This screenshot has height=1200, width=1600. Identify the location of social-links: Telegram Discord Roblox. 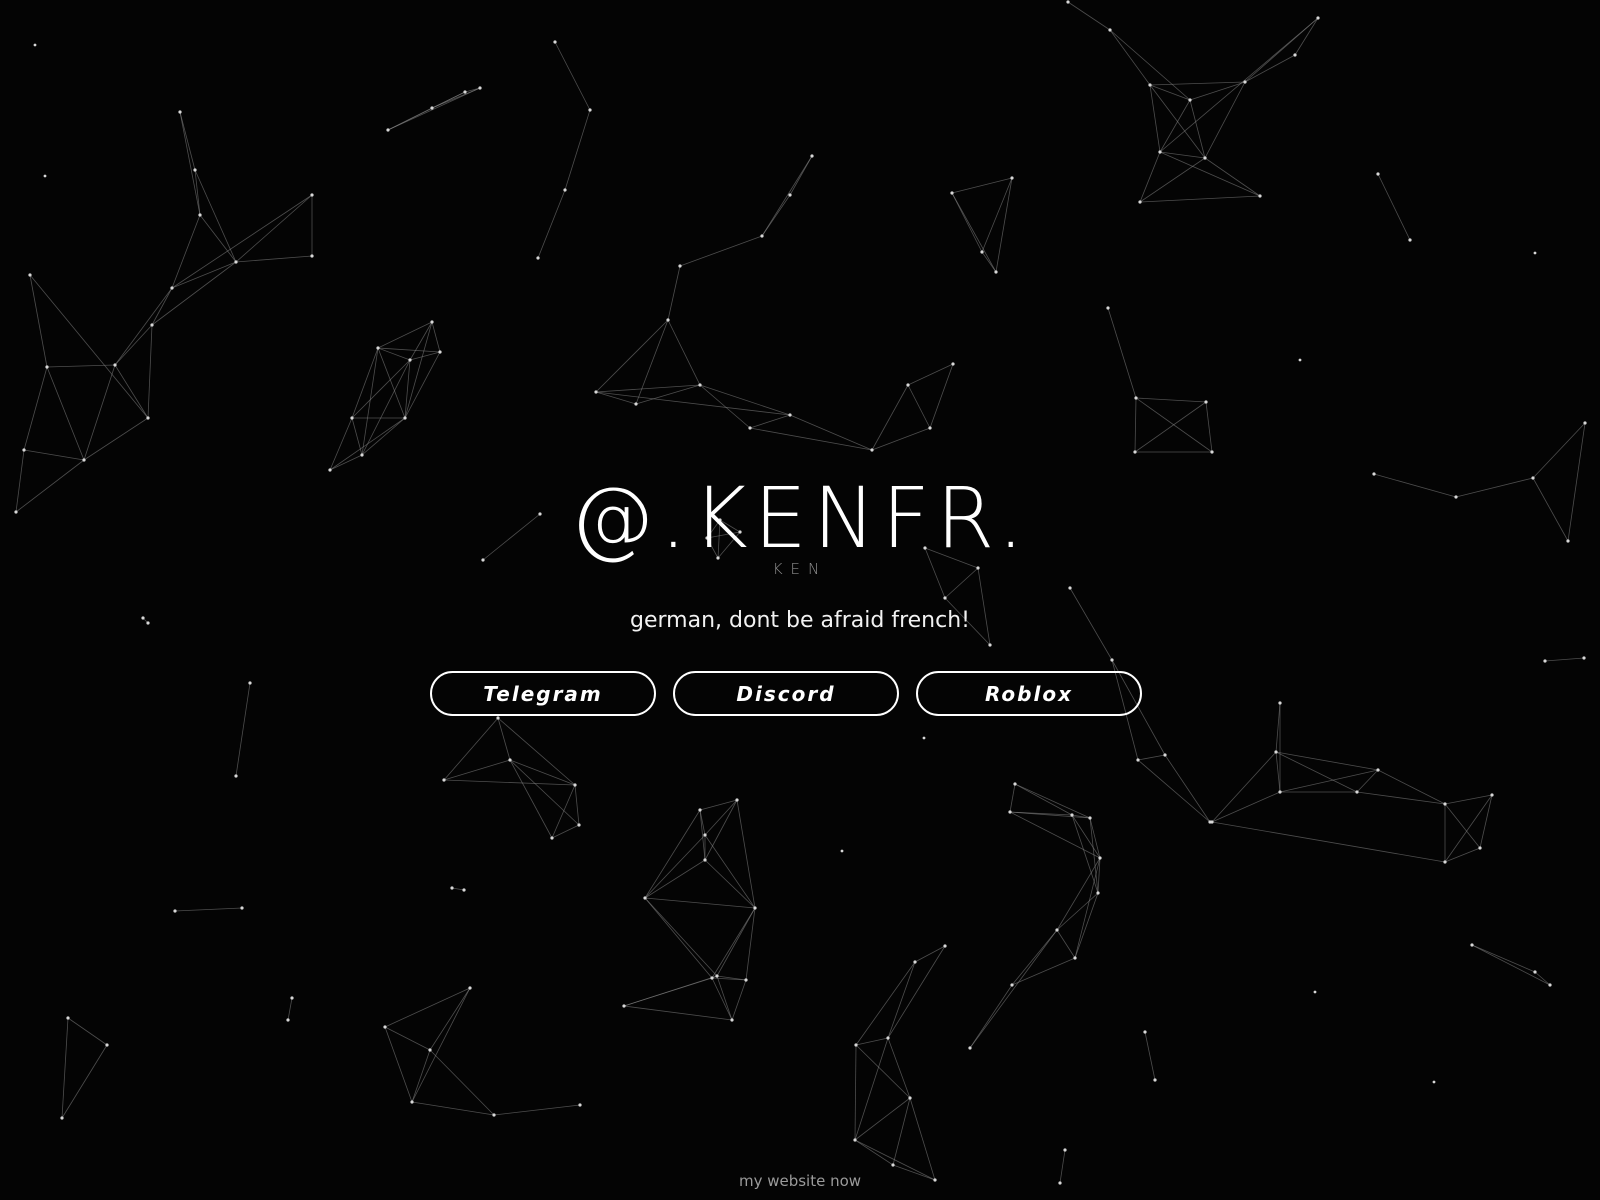
(786, 693).